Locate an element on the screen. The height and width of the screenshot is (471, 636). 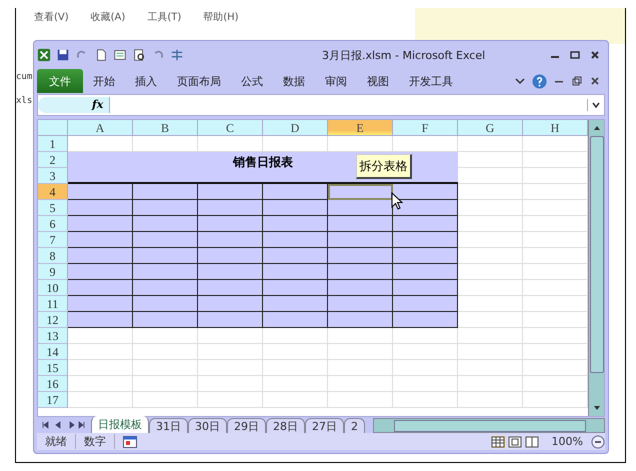
maximize-icon is located at coordinates (575, 55).